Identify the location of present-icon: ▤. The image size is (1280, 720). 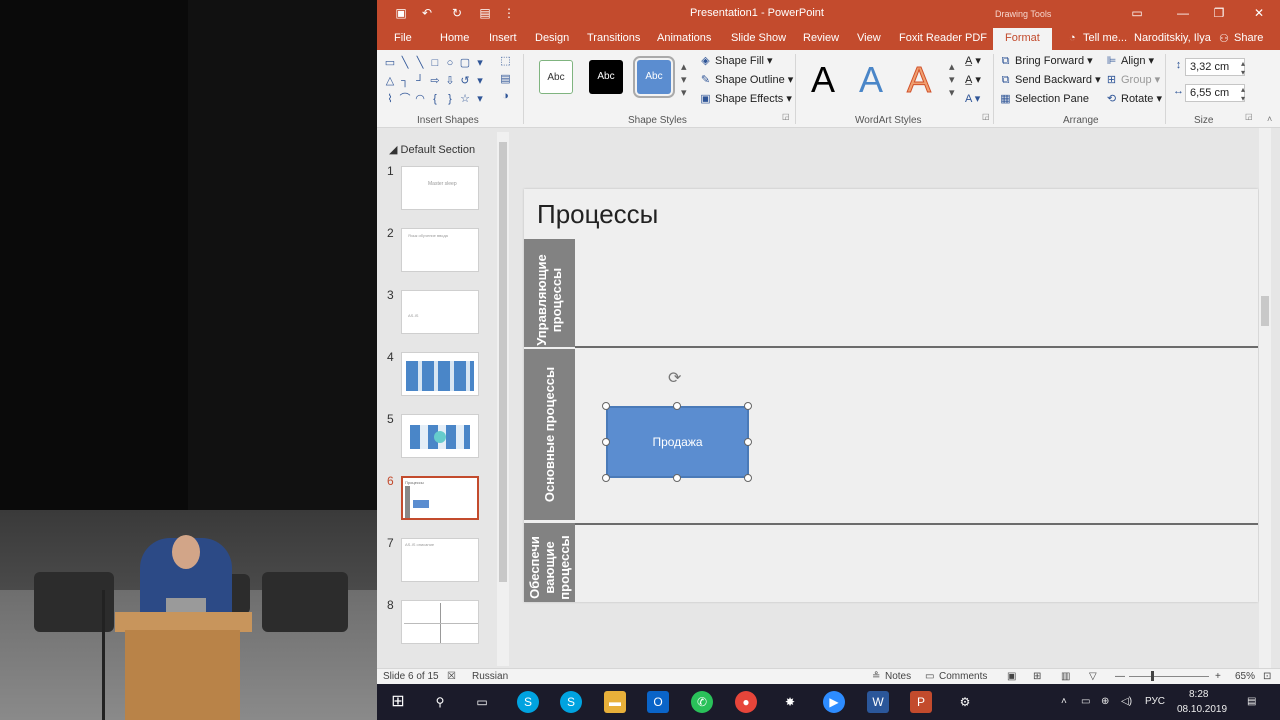
(485, 13).